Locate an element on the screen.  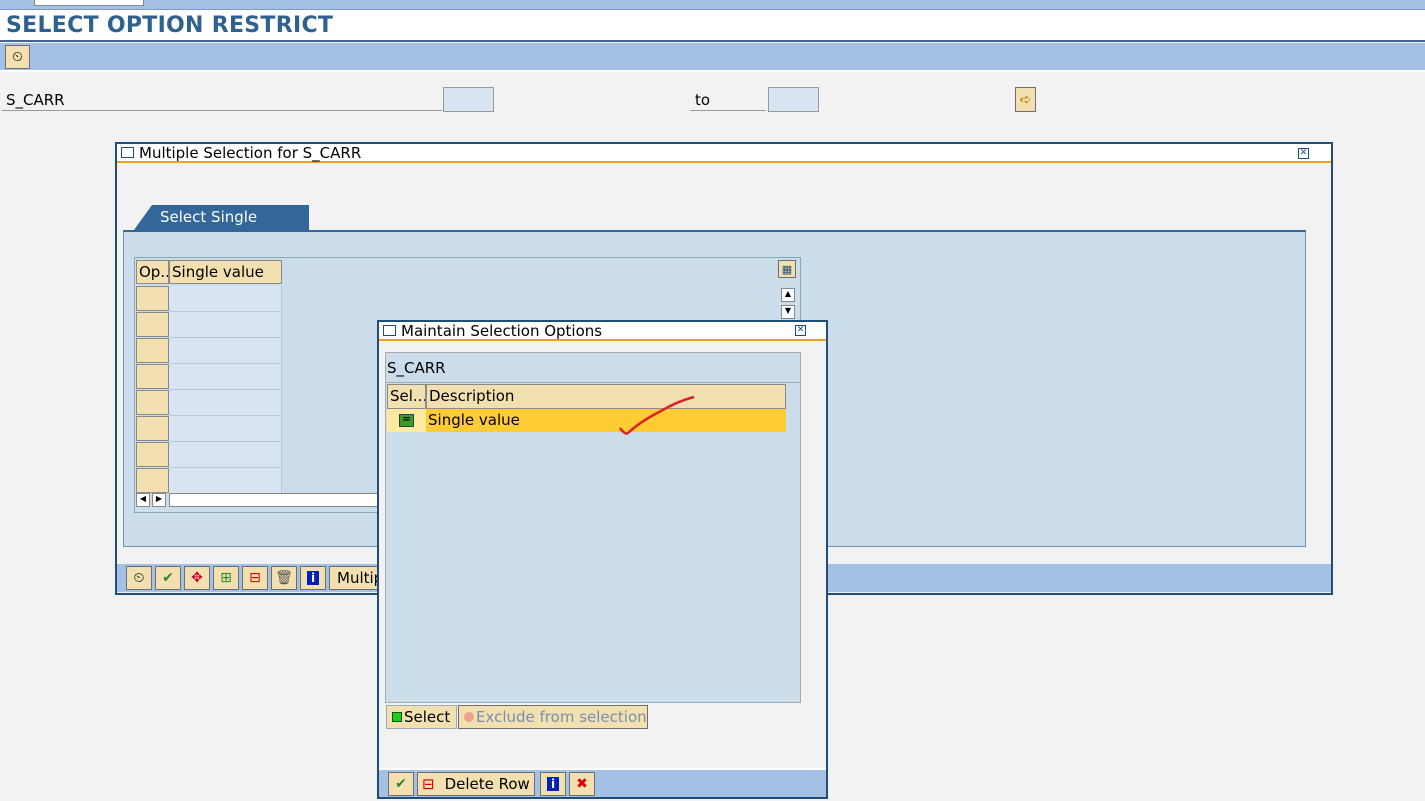
scroll-down-button: ▼ is located at coordinates (788, 312).